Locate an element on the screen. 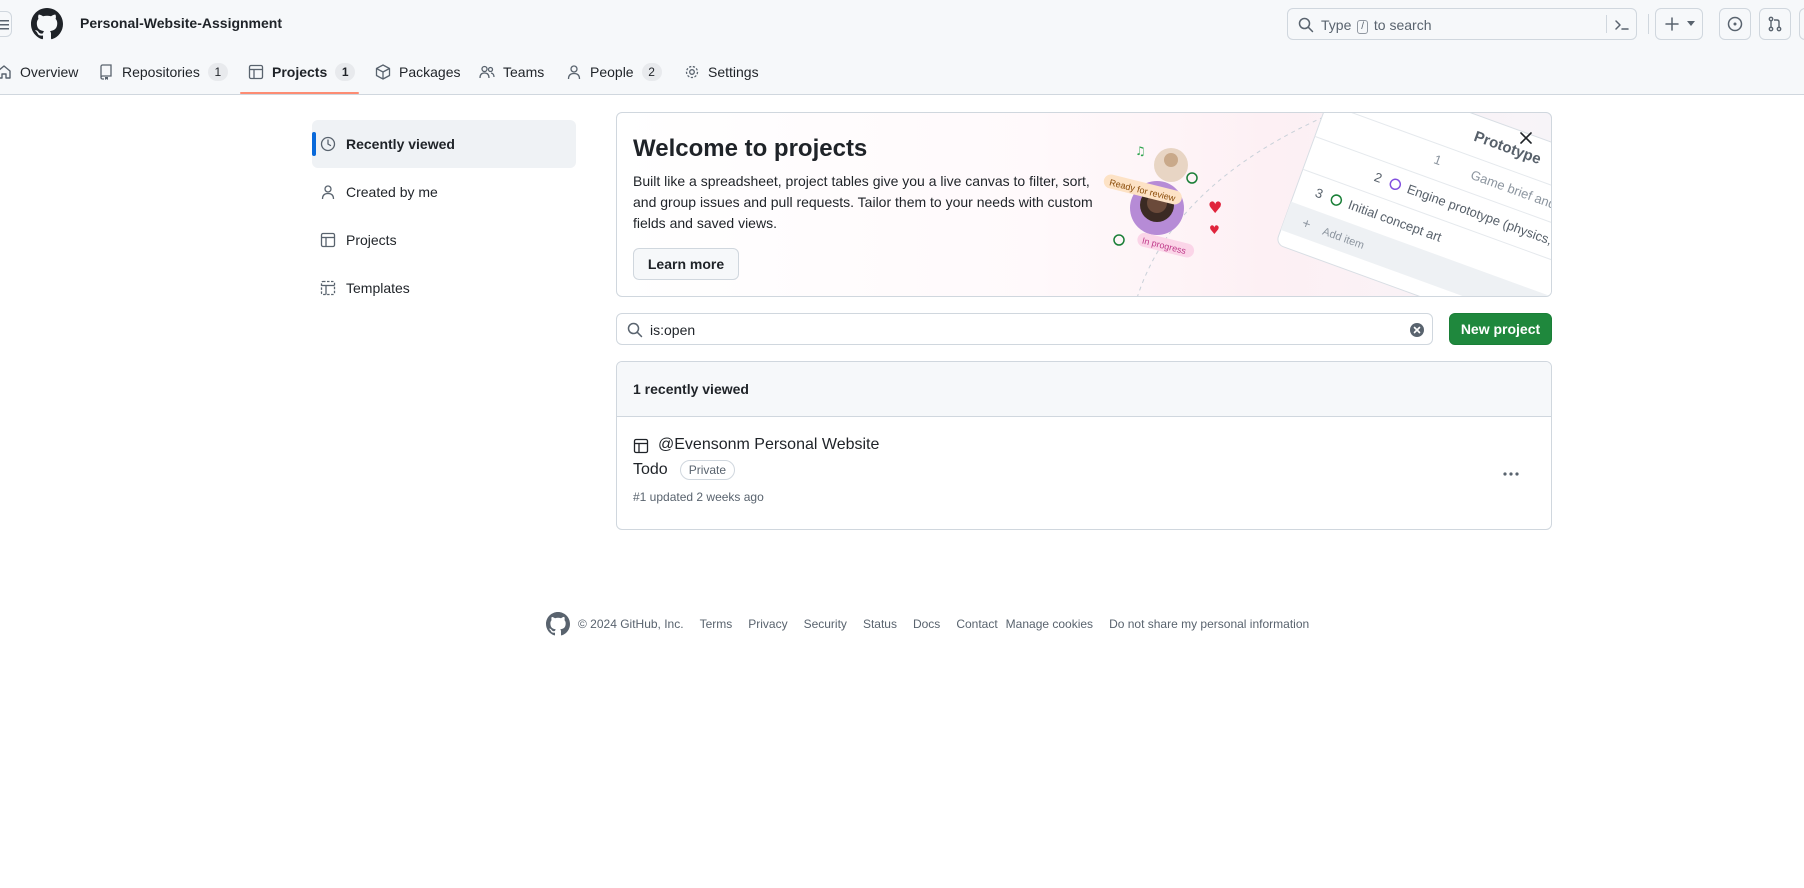 The width and height of the screenshot is (1804, 888). tab-projects-label: Projects is located at coordinates (300, 72).